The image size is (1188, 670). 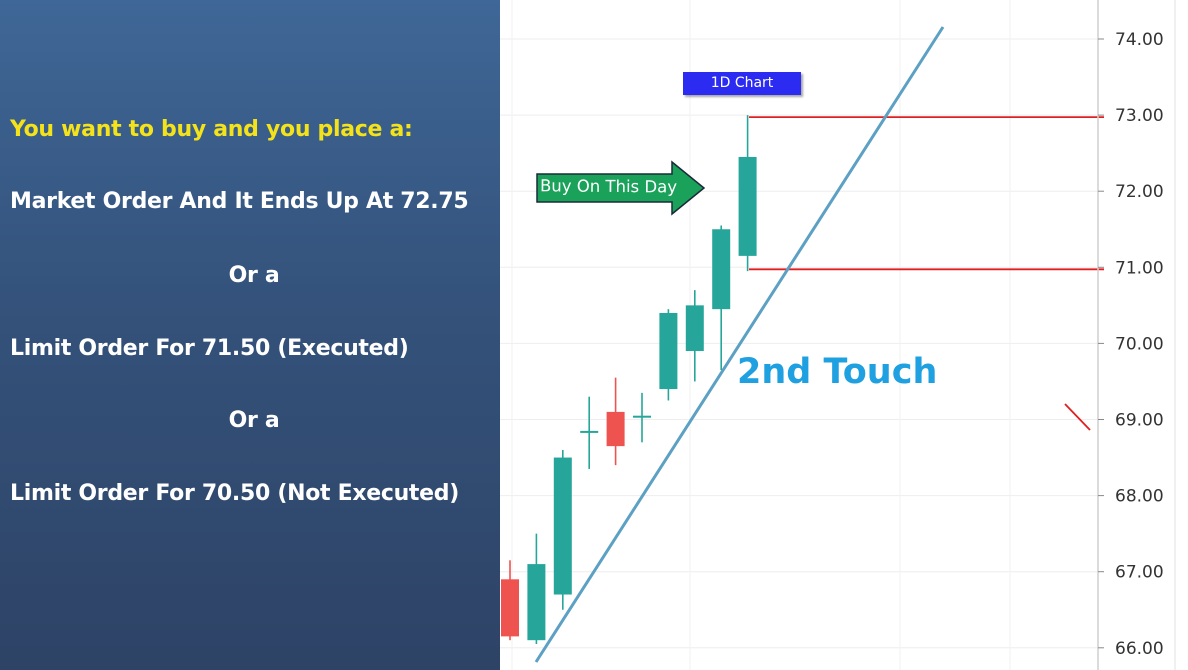 I want to click on explanation-heading: You want to buy and you place a:, so click(x=211, y=129).